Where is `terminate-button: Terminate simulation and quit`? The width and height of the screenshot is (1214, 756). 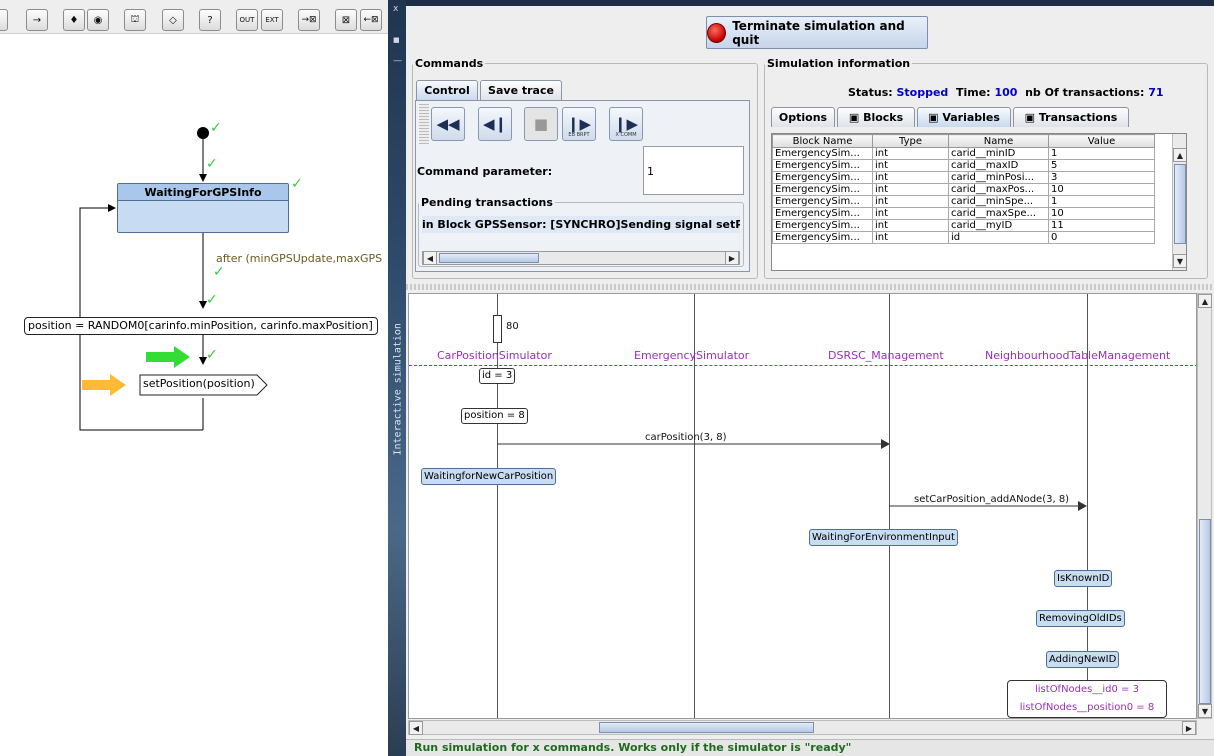 terminate-button: Terminate simulation and quit is located at coordinates (817, 32).